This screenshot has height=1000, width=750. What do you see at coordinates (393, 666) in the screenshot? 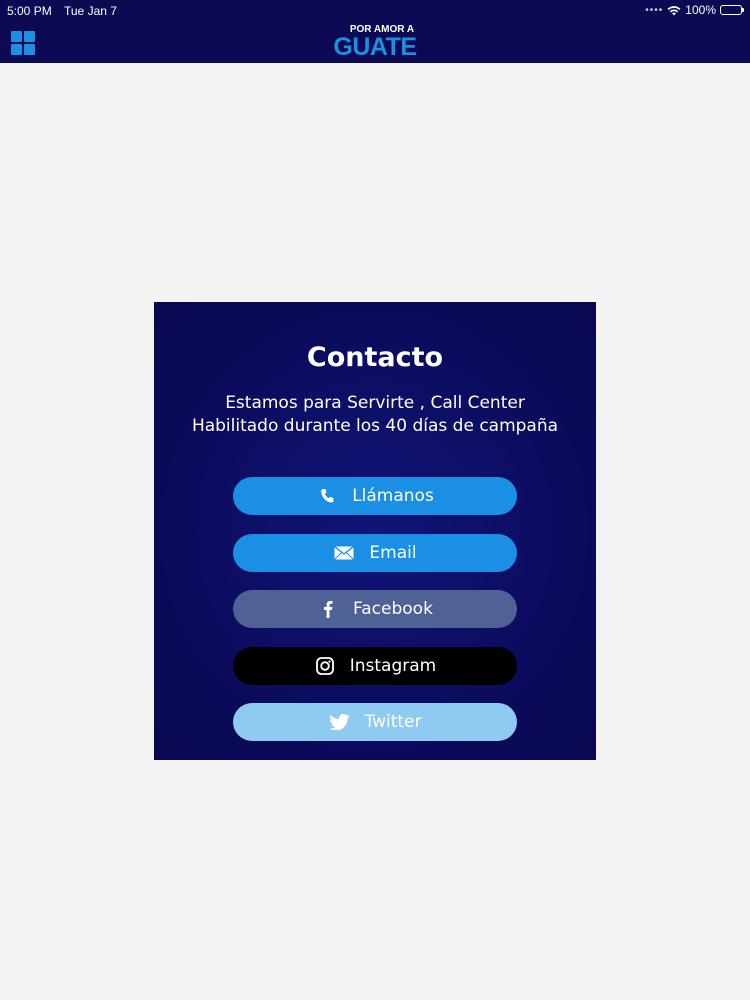
I see `instagram-button-label: Instagram` at bounding box center [393, 666].